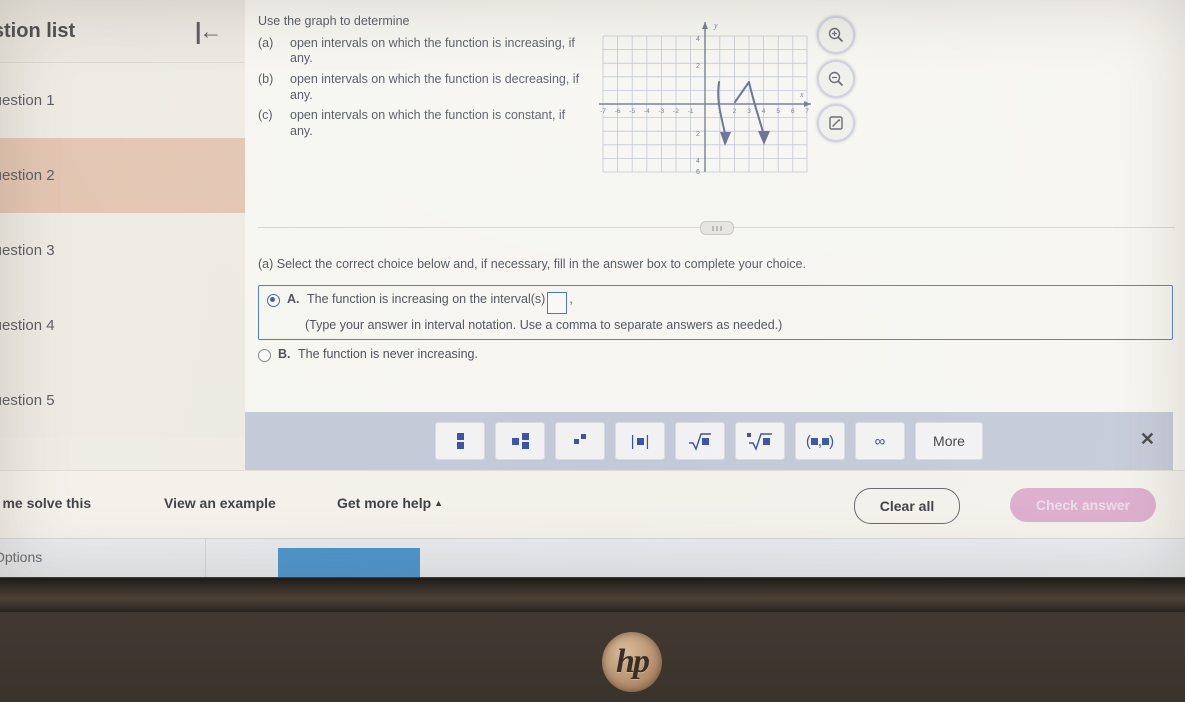 The image size is (1185, 702). I want to click on problem-stem: Use the graph to determine, so click(334, 21).